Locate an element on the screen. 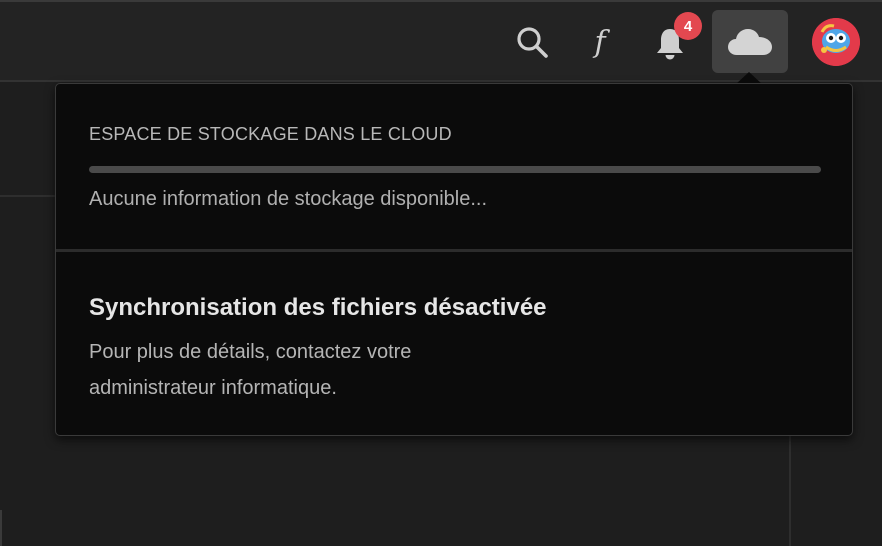  sync-status-title: Synchronisation des fichiers désactivée is located at coordinates (318, 307).